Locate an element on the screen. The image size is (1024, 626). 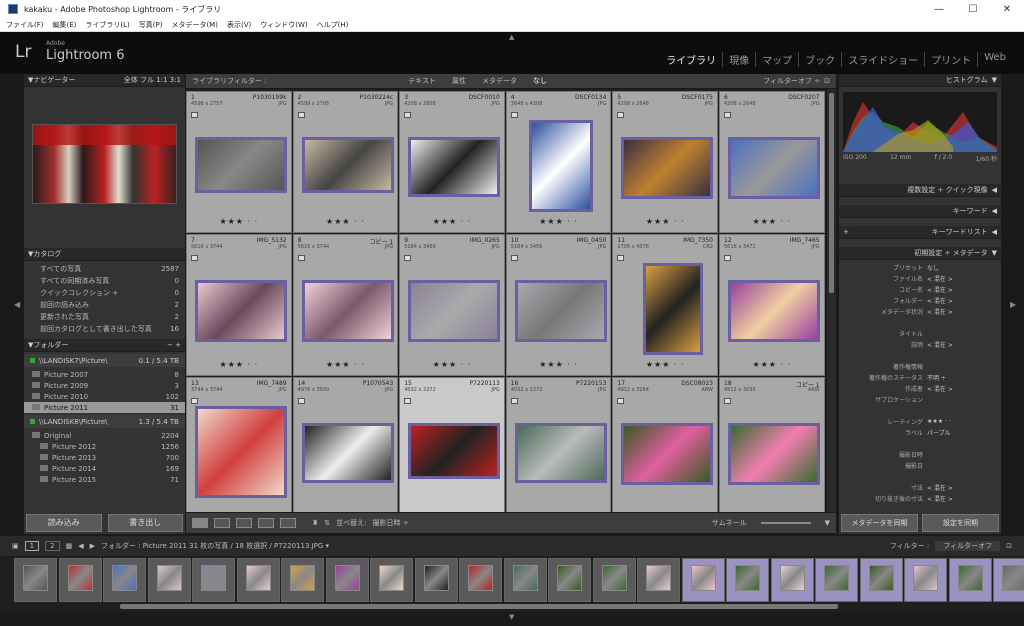
menu-photo: 写真(P) is located at coordinates (151, 25).